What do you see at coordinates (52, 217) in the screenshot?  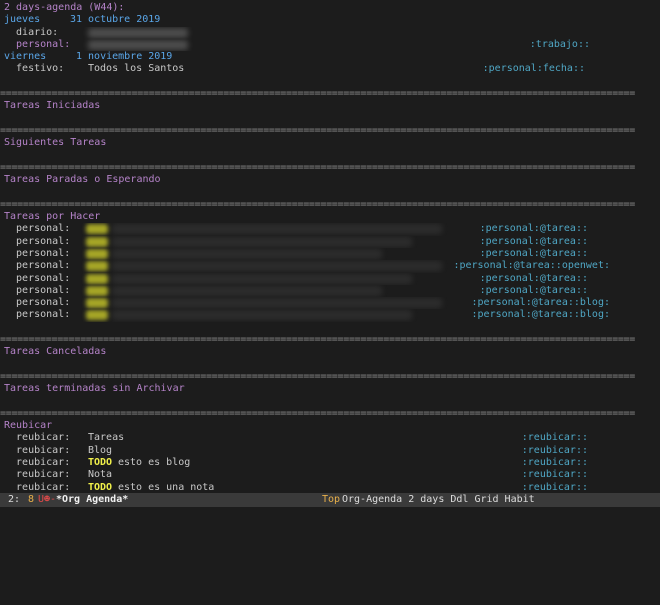 I see `section-title: Tareas por Hacer` at bounding box center [52, 217].